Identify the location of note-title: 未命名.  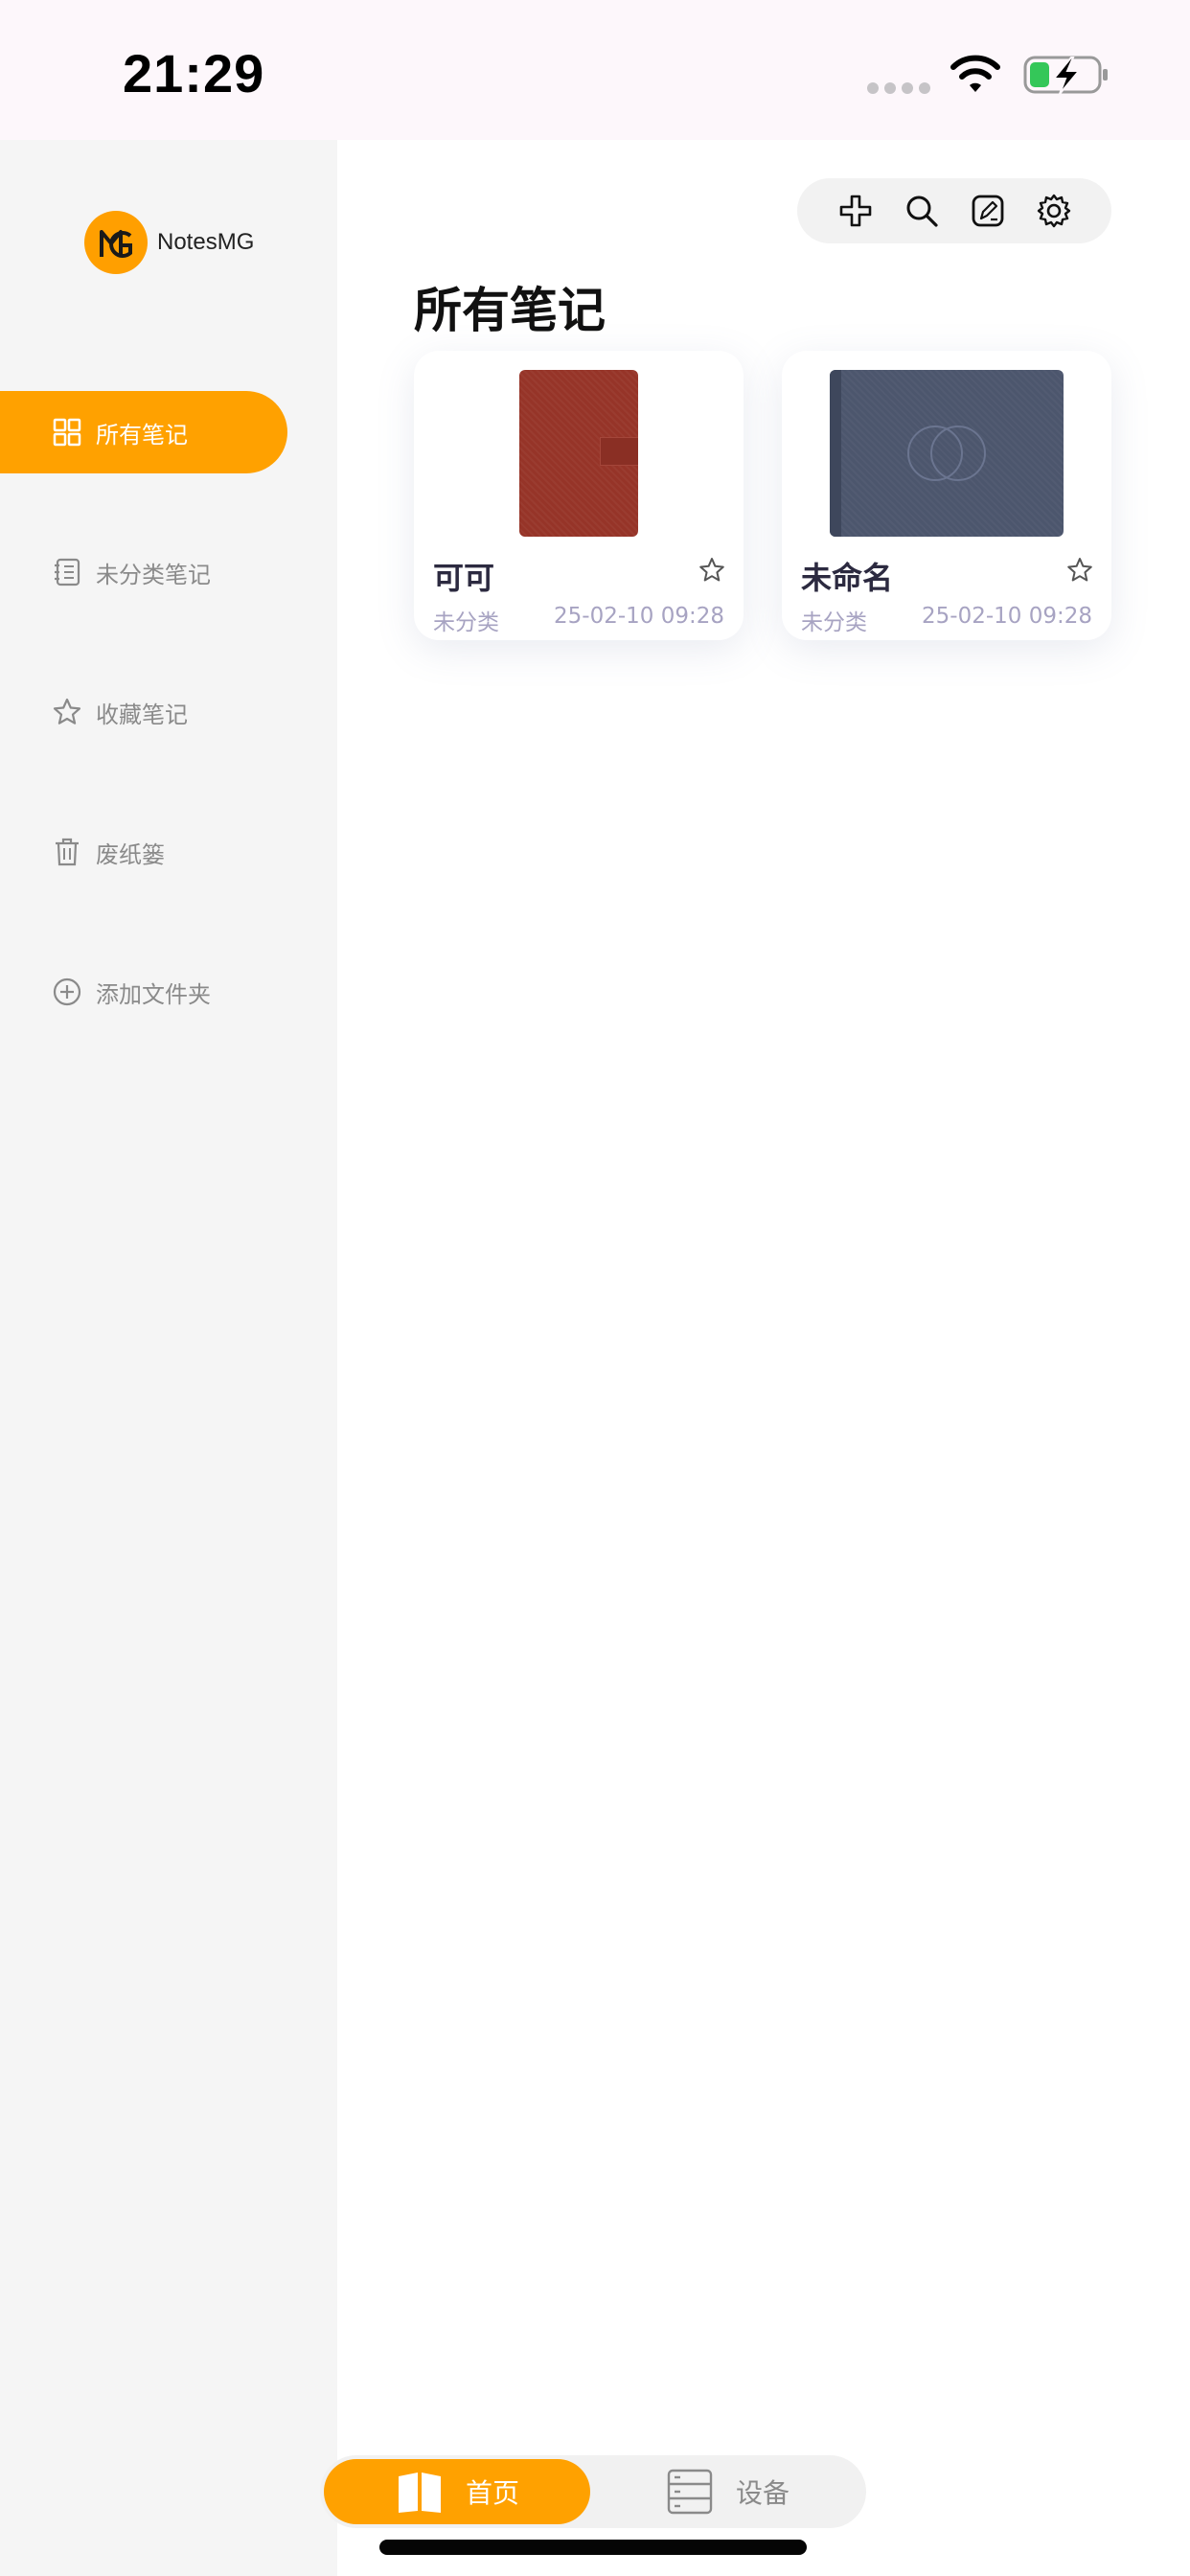
(848, 578).